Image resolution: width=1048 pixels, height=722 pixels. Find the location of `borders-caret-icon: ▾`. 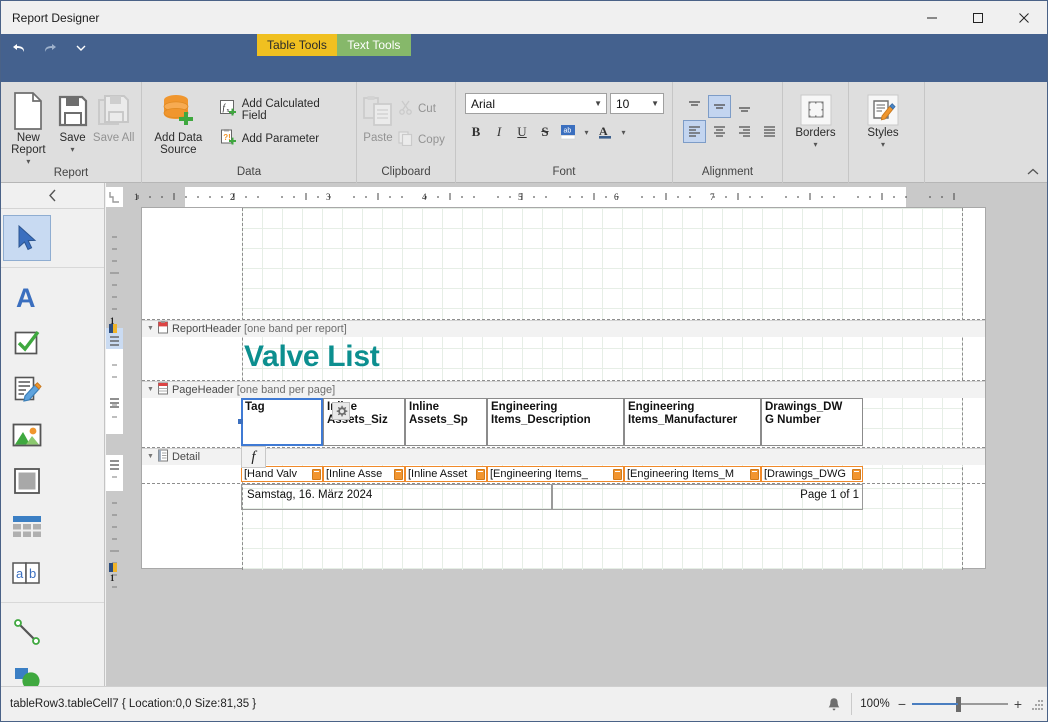

borders-caret-icon: ▾ is located at coordinates (815, 144).